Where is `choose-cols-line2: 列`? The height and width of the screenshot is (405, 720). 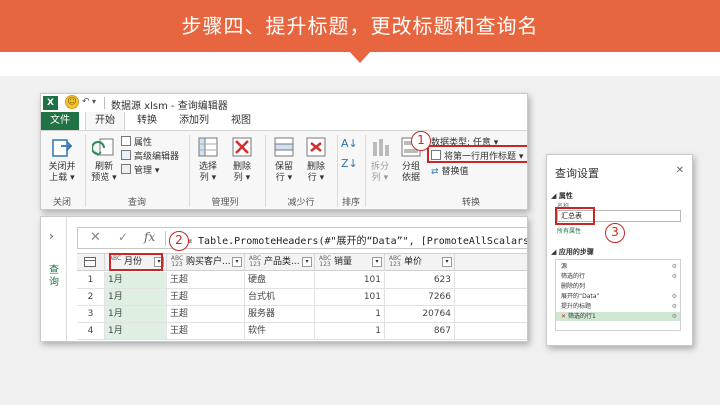 choose-cols-line2: 列 is located at coordinates (204, 178).